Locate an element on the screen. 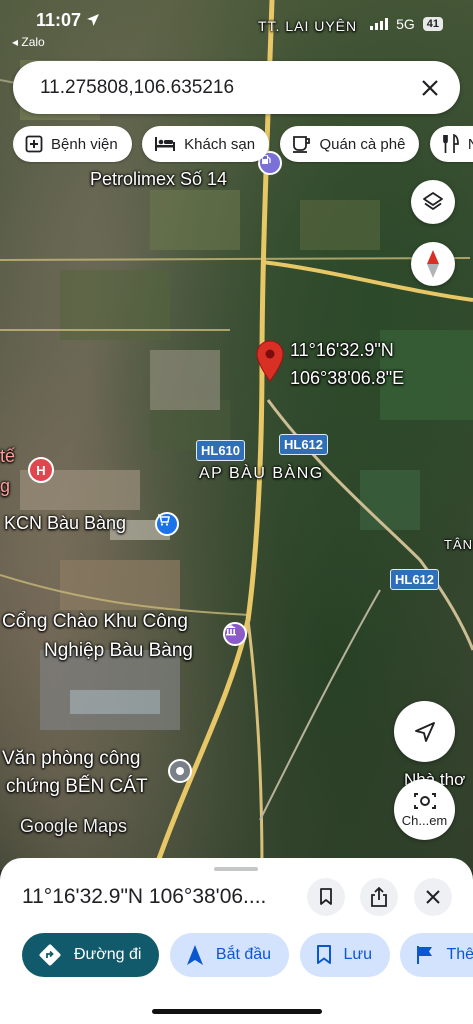  navigation-arrow-icon is located at coordinates (194, 955).